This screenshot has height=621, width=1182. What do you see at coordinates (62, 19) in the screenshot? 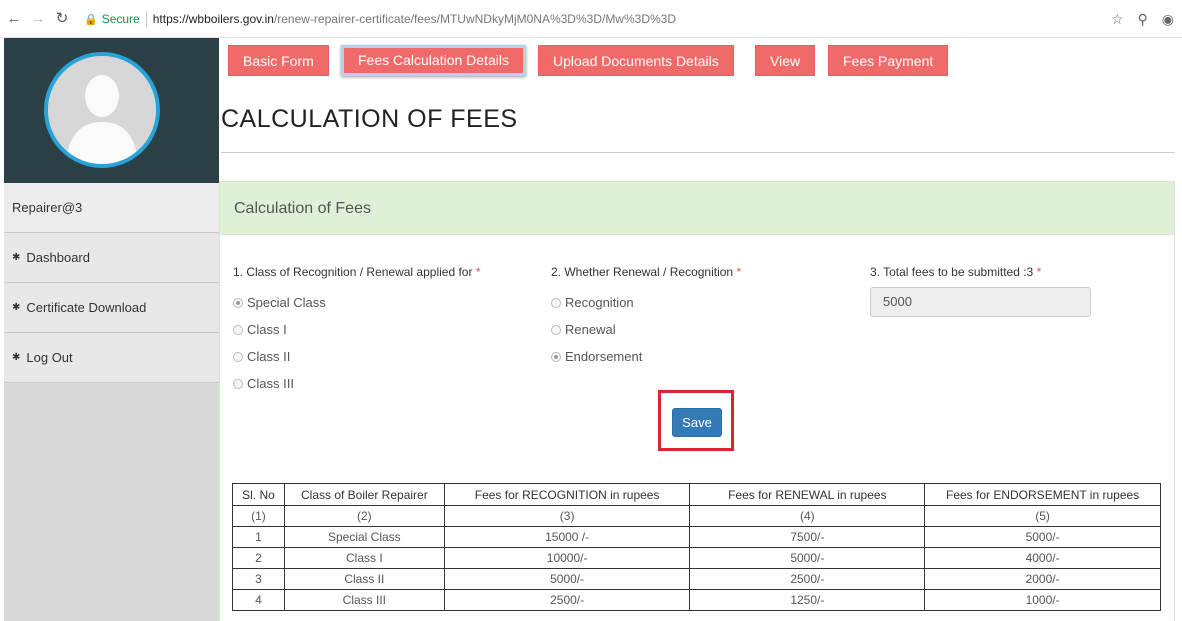
I see `reload-icon: ↻` at bounding box center [62, 19].